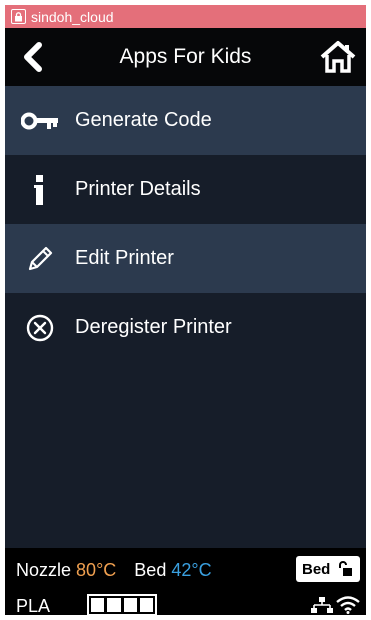 This screenshot has width=371, height=620. I want to click on ethernet-icon, so click(322, 605).